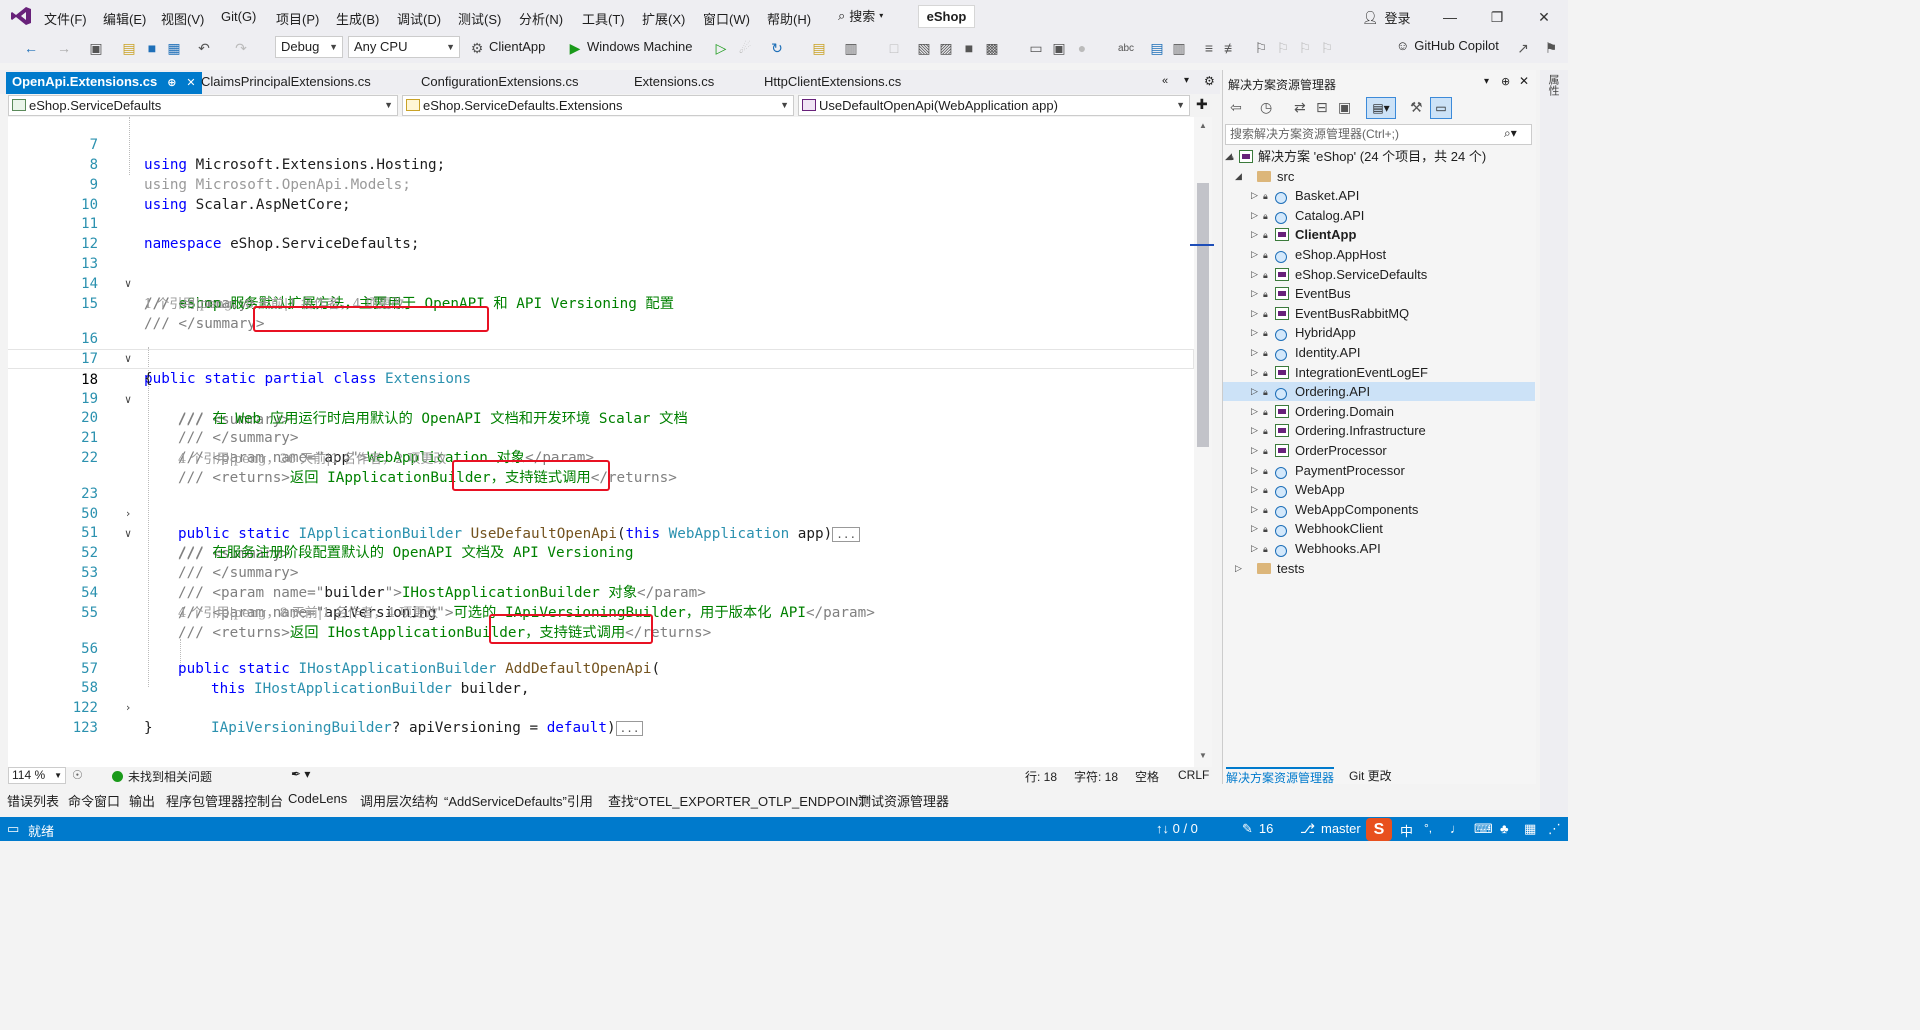 This screenshot has height=1030, width=1920. Describe the element at coordinates (1177, 828) in the screenshot. I see `git-sync-status: ↑↓ 0 / 0` at that location.